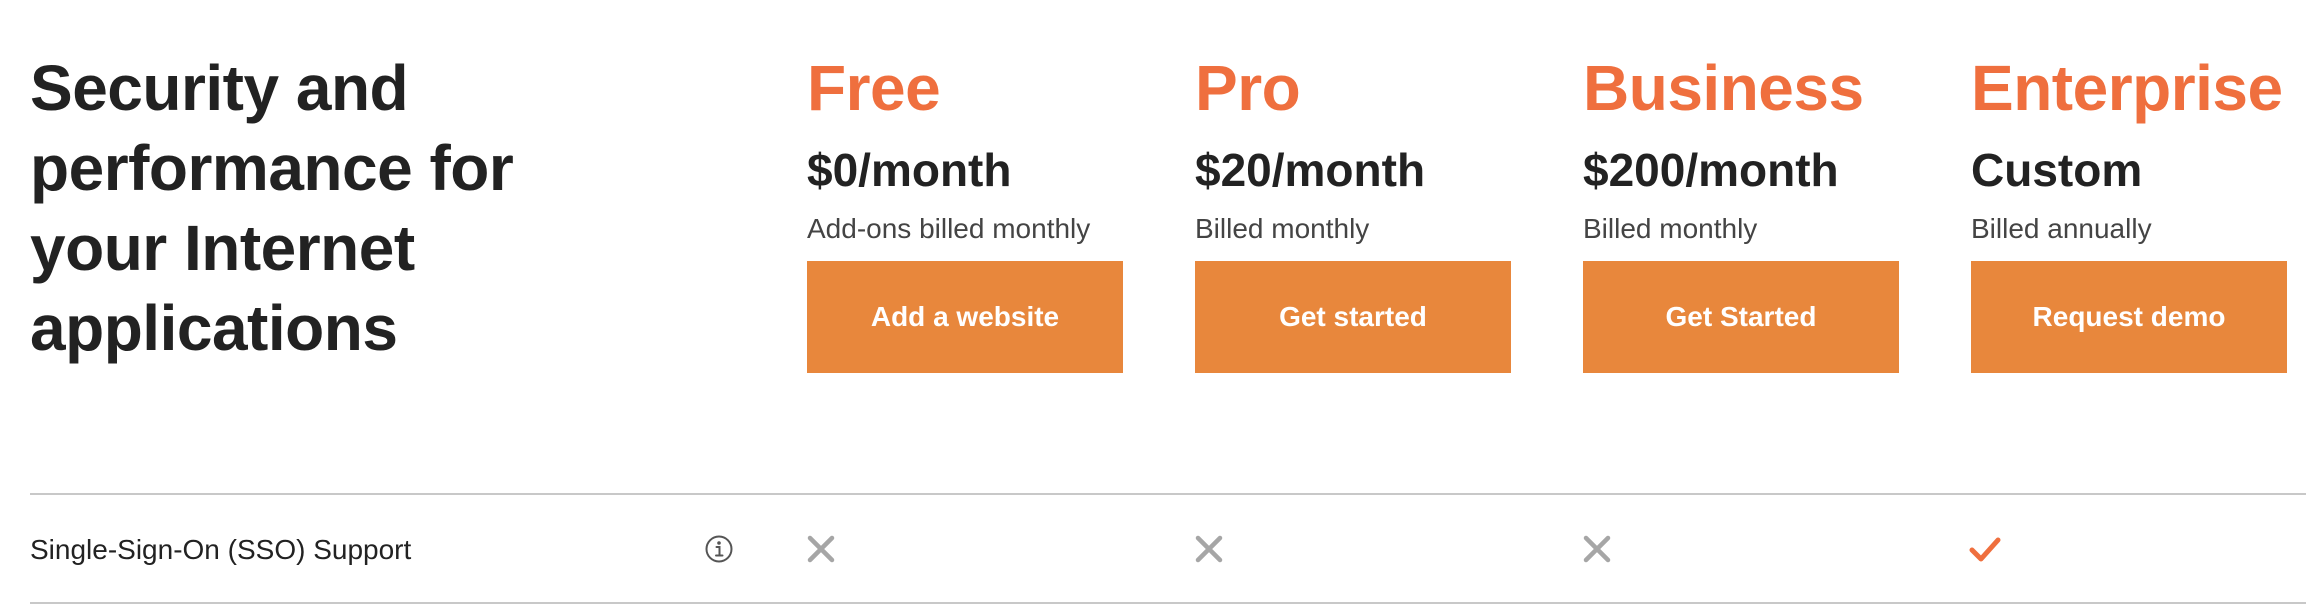 This screenshot has height=608, width=2306. Describe the element at coordinates (874, 88) in the screenshot. I see `plan-name: Free` at that location.